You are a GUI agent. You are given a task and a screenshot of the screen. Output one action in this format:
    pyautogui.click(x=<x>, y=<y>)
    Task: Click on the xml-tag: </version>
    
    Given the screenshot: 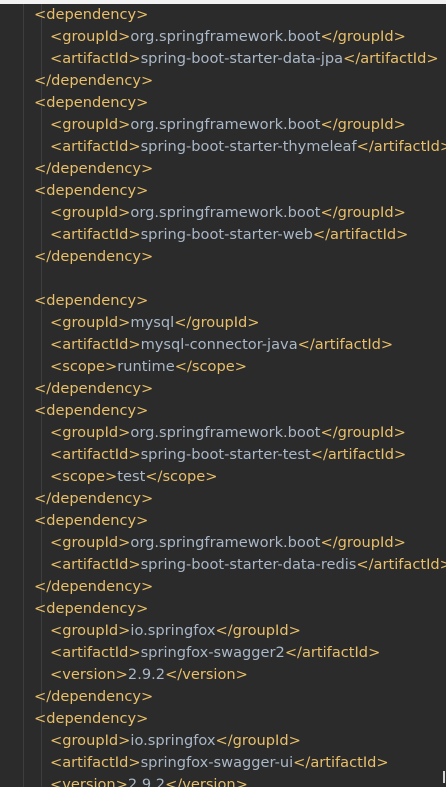 What is the action you would take?
    pyautogui.click(x=206, y=674)
    